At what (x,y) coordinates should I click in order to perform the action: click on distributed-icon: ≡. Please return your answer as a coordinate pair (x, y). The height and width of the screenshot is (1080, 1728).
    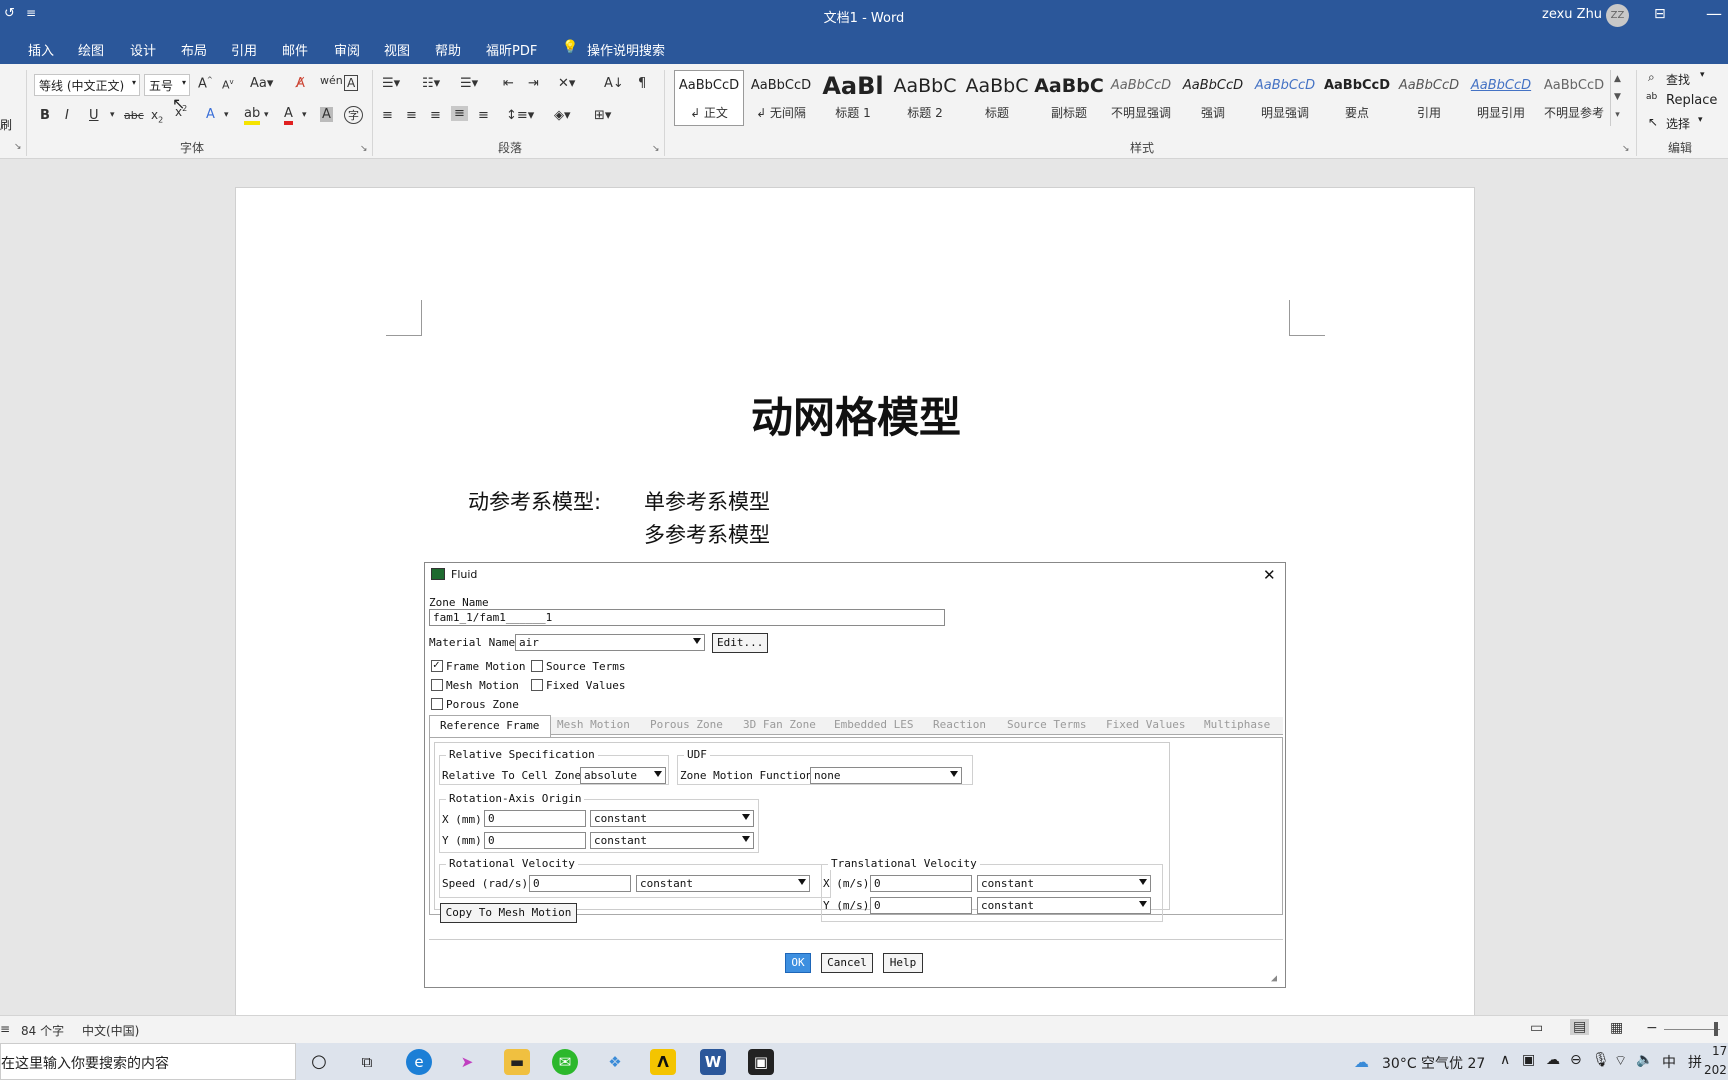
    Looking at the image, I should click on (483, 115).